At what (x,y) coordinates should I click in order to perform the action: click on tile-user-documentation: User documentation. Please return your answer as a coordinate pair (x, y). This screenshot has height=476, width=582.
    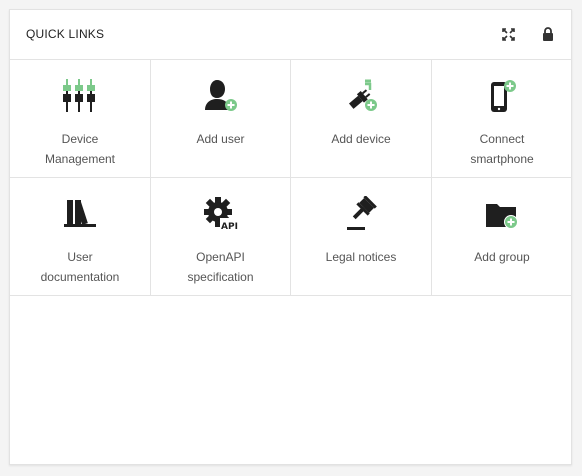
    Looking at the image, I should click on (80, 237).